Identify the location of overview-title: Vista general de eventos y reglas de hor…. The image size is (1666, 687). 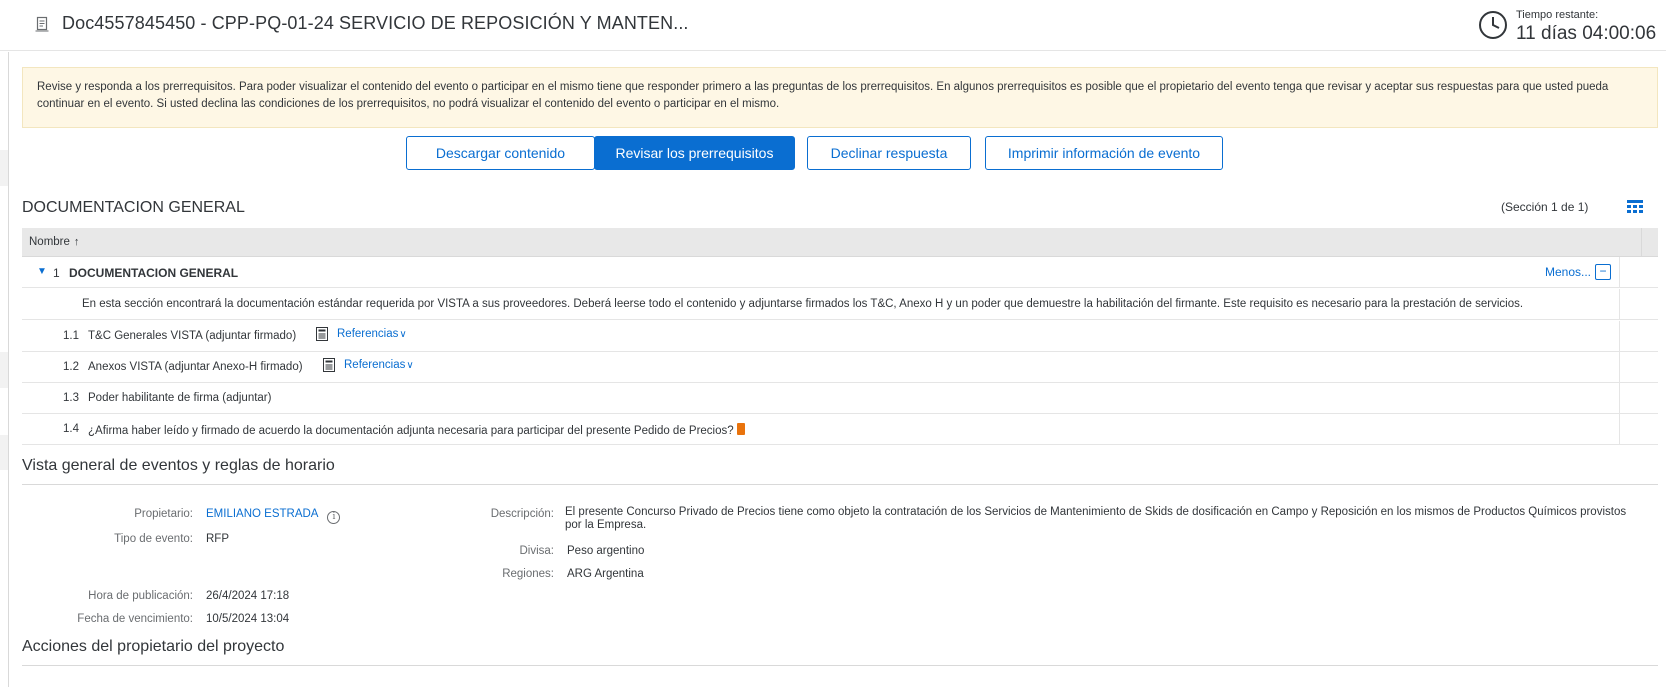
(178, 465).